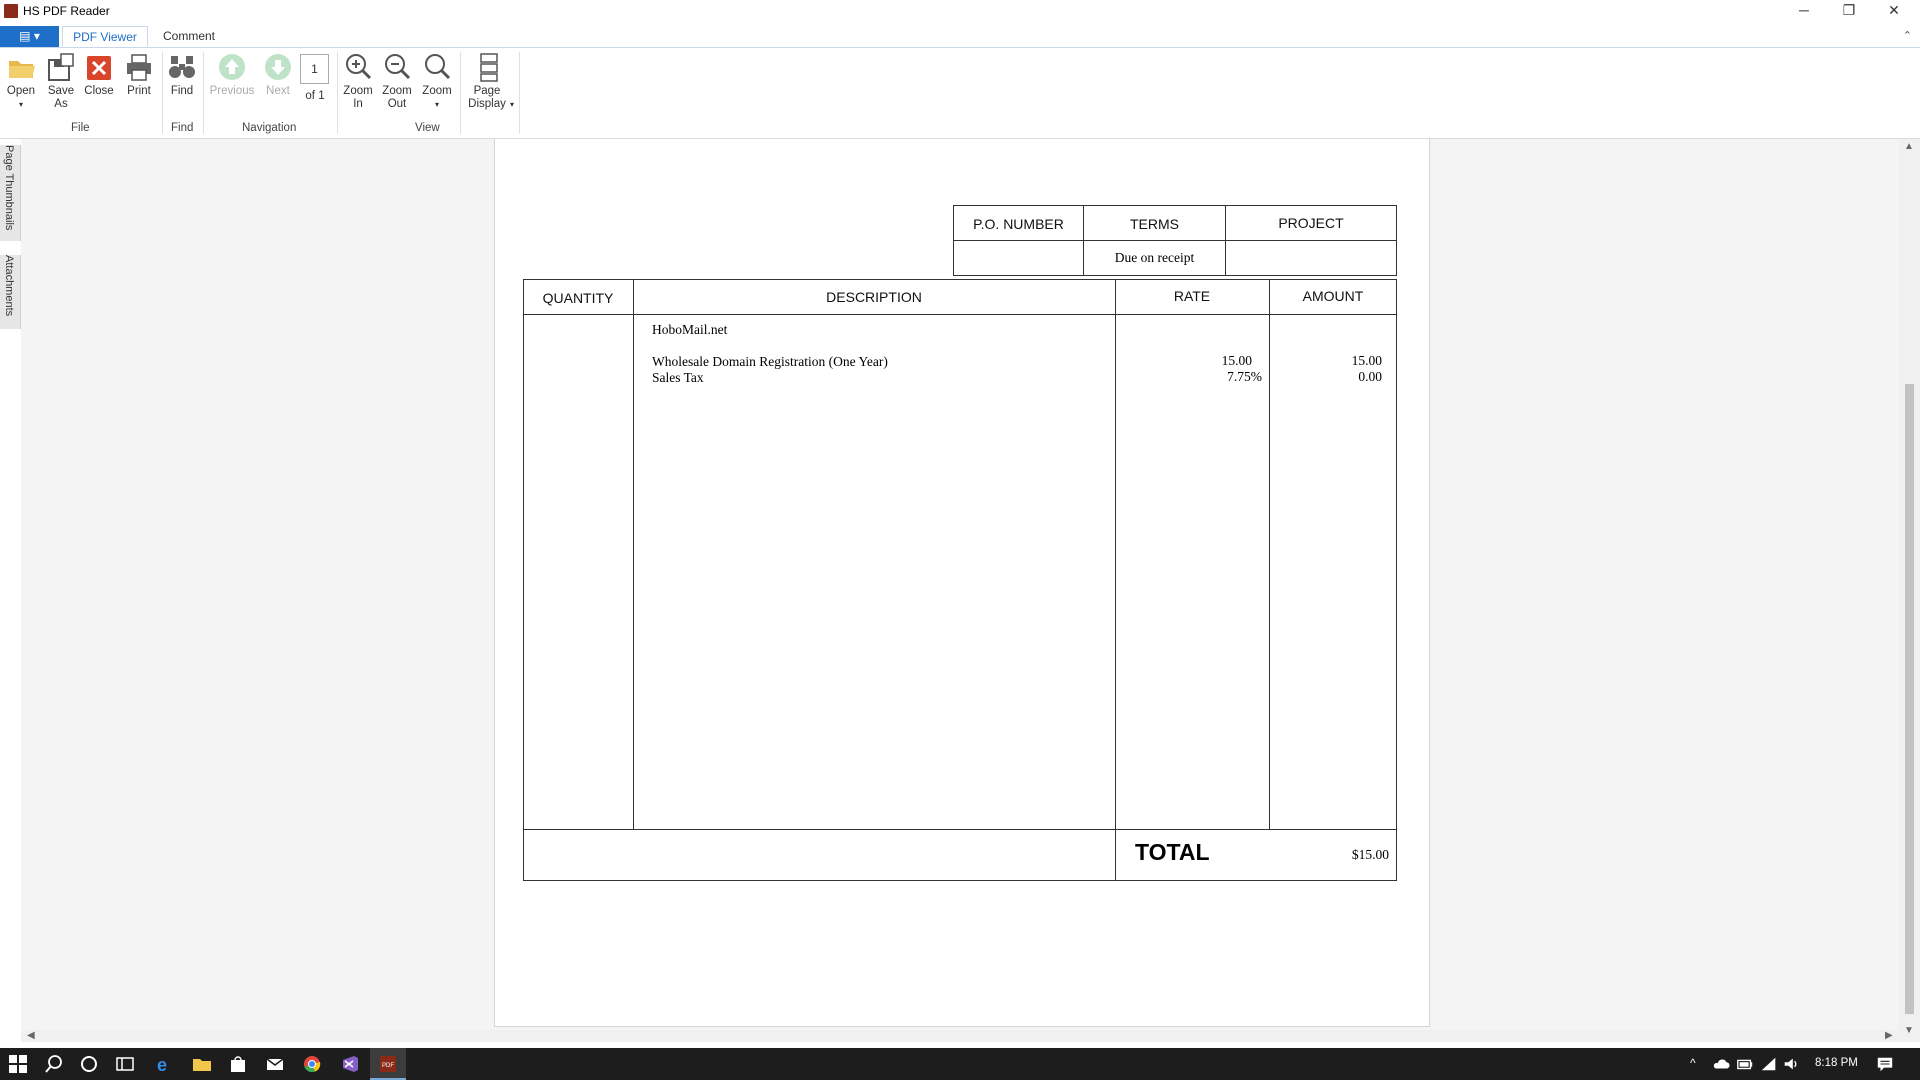 This screenshot has height=1080, width=1920. I want to click on page-display-icon, so click(489, 67).